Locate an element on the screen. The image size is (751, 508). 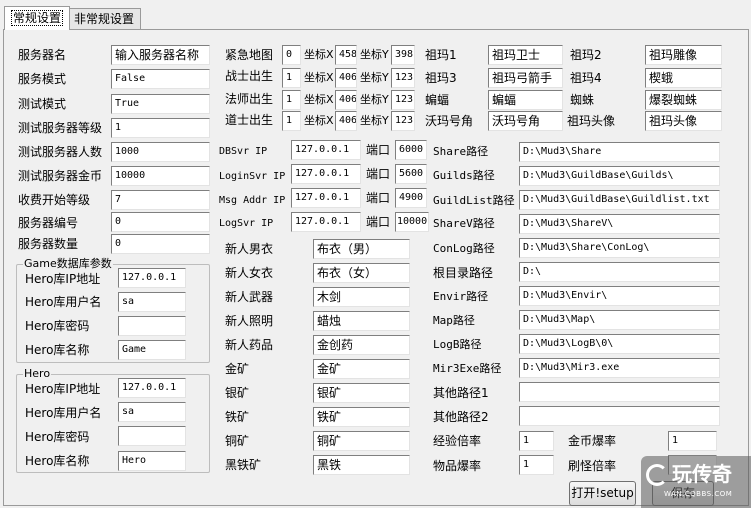
guilds-path-field: D:\Mud3\GuildBase\Guilds\ is located at coordinates (619, 176).